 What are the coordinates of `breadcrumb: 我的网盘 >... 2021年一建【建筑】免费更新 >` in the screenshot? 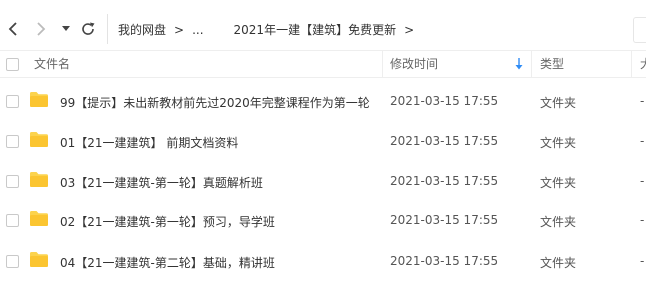 It's located at (270, 29).